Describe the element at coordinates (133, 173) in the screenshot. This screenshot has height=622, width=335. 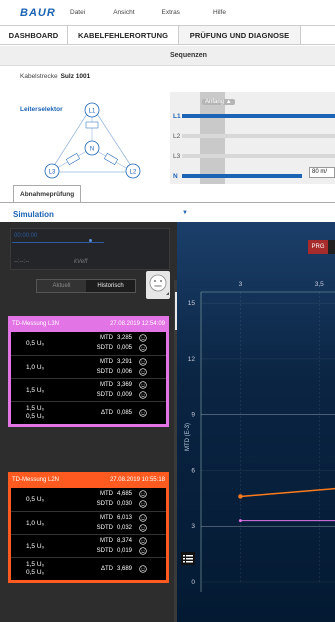
I see `node-l2: L2` at that location.